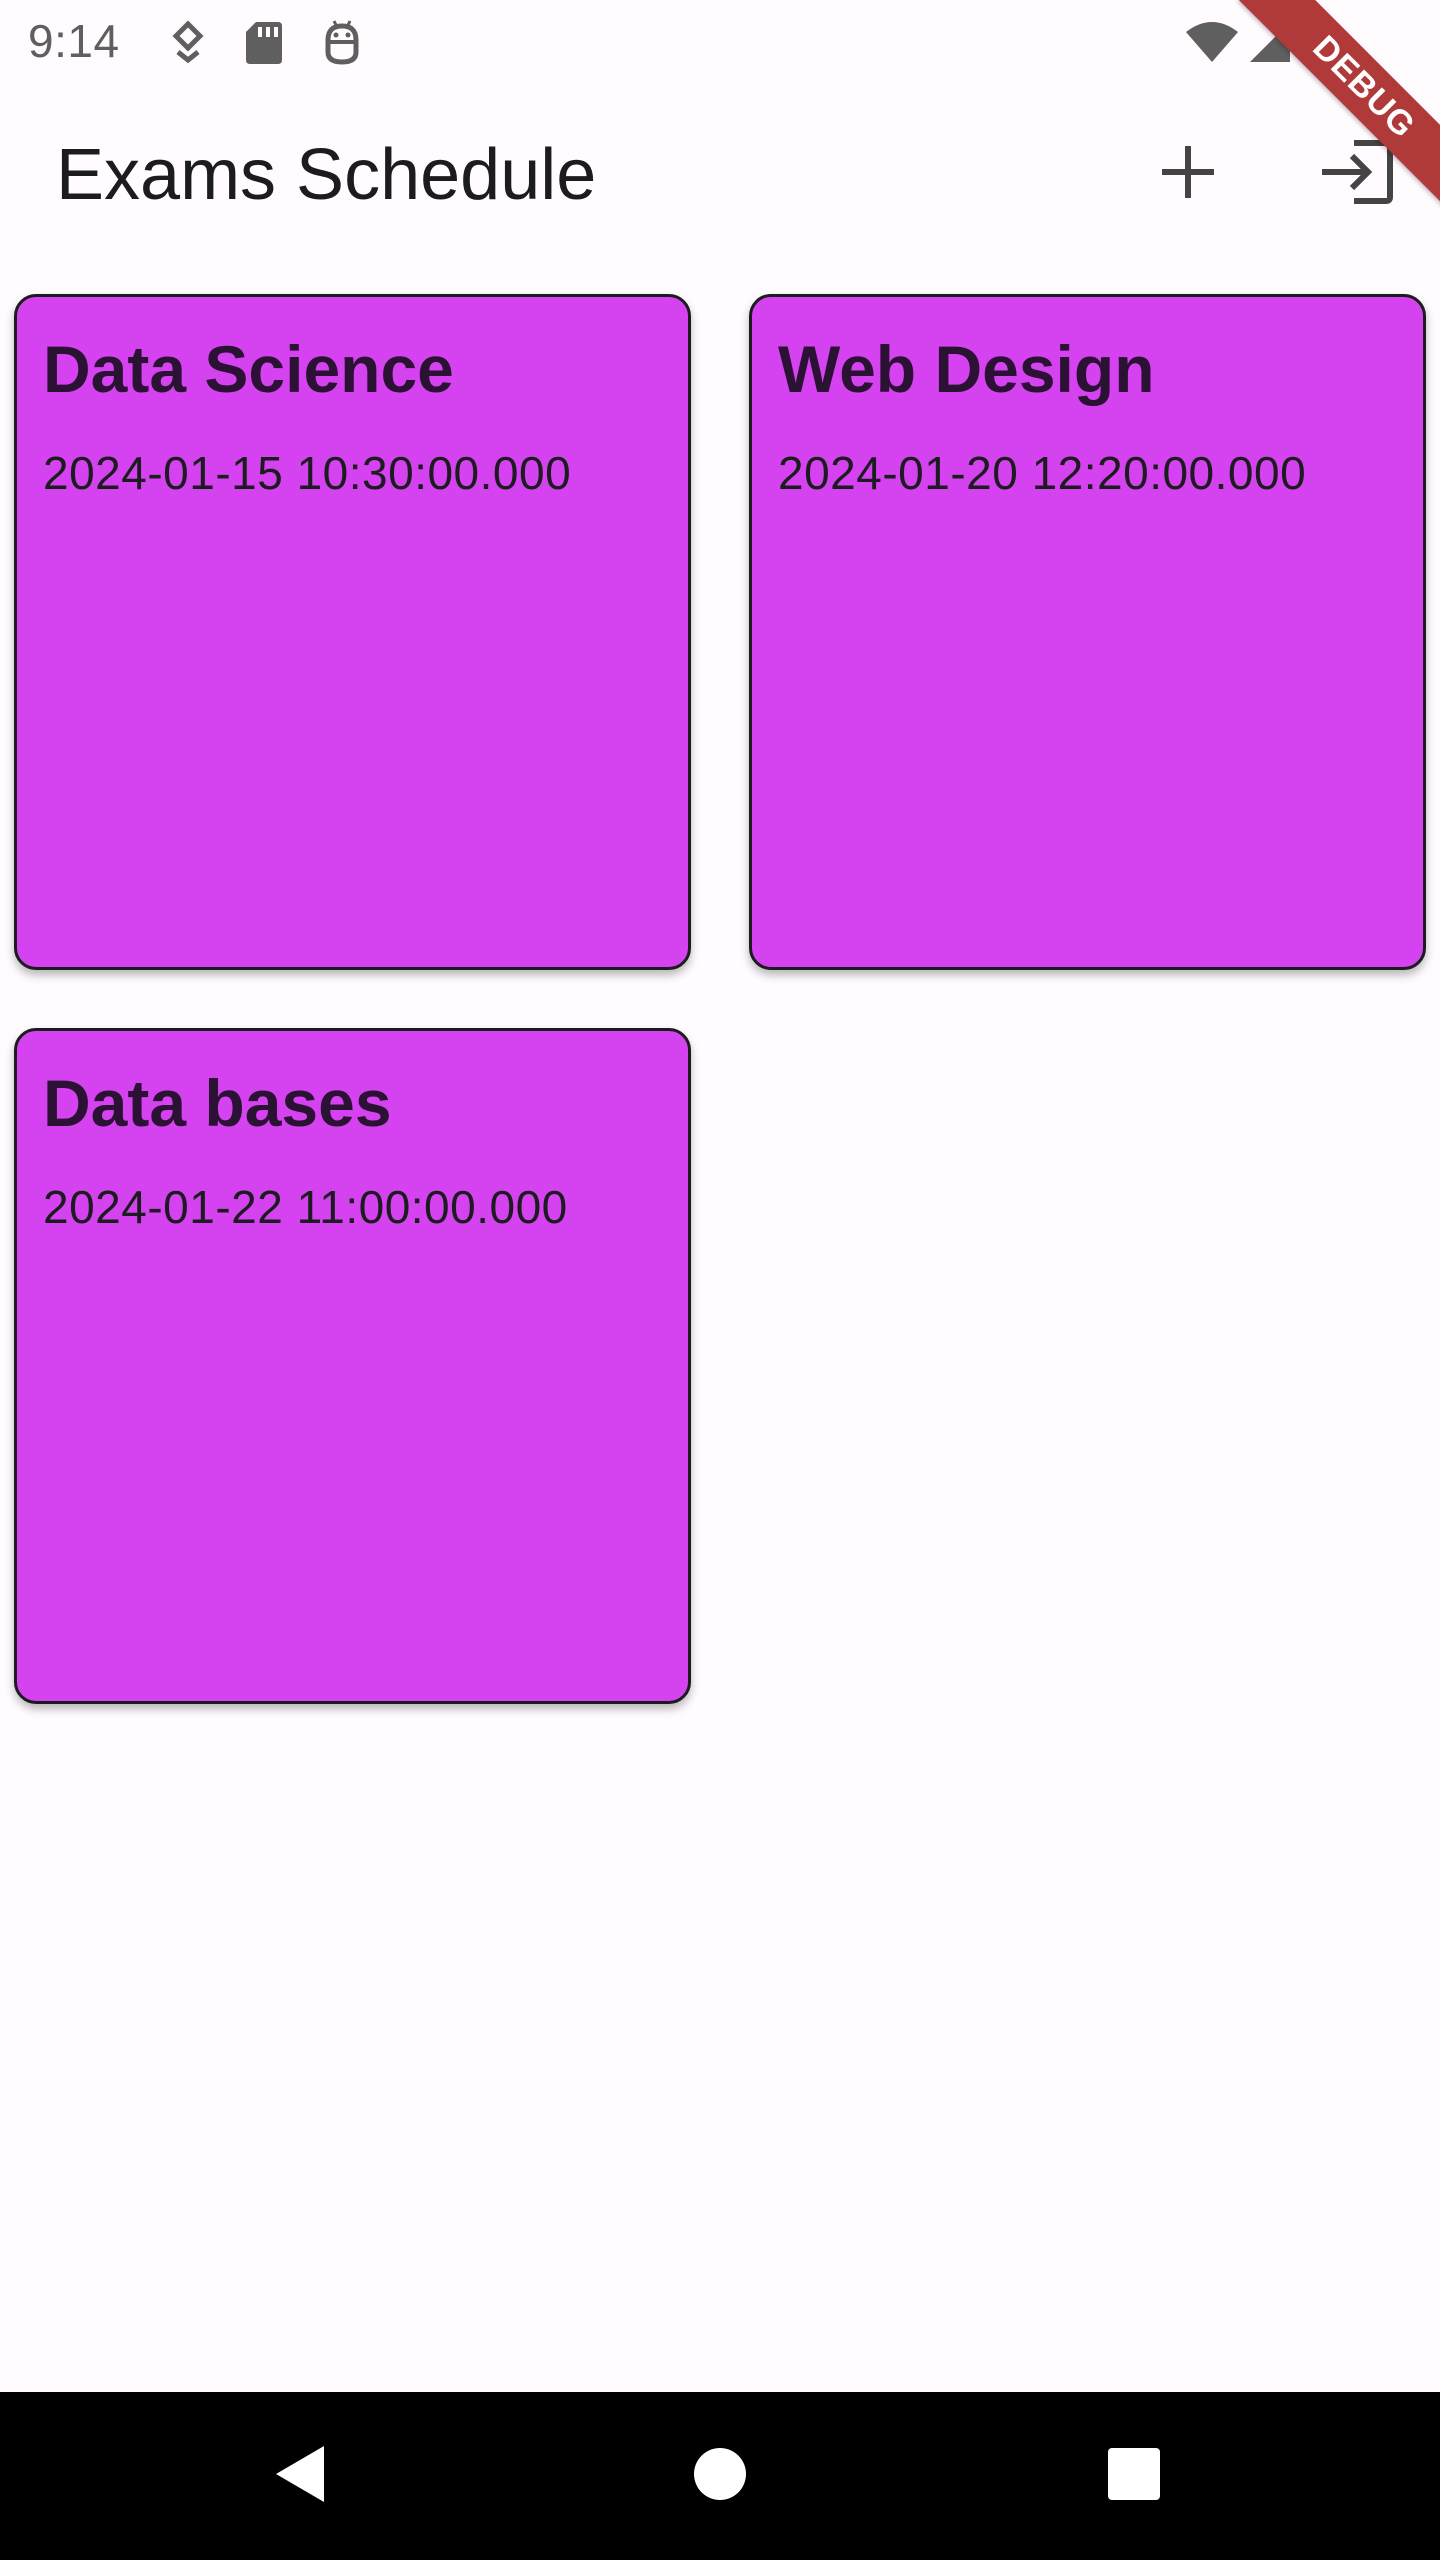  I want to click on nav-recents-button, so click(1134, 2476).